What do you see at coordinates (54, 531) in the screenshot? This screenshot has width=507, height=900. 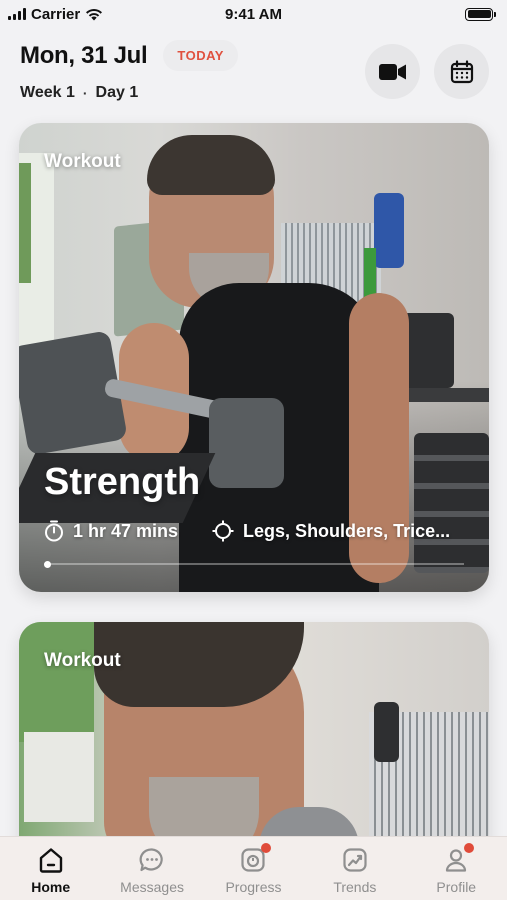 I see `stopwatch-icon` at bounding box center [54, 531].